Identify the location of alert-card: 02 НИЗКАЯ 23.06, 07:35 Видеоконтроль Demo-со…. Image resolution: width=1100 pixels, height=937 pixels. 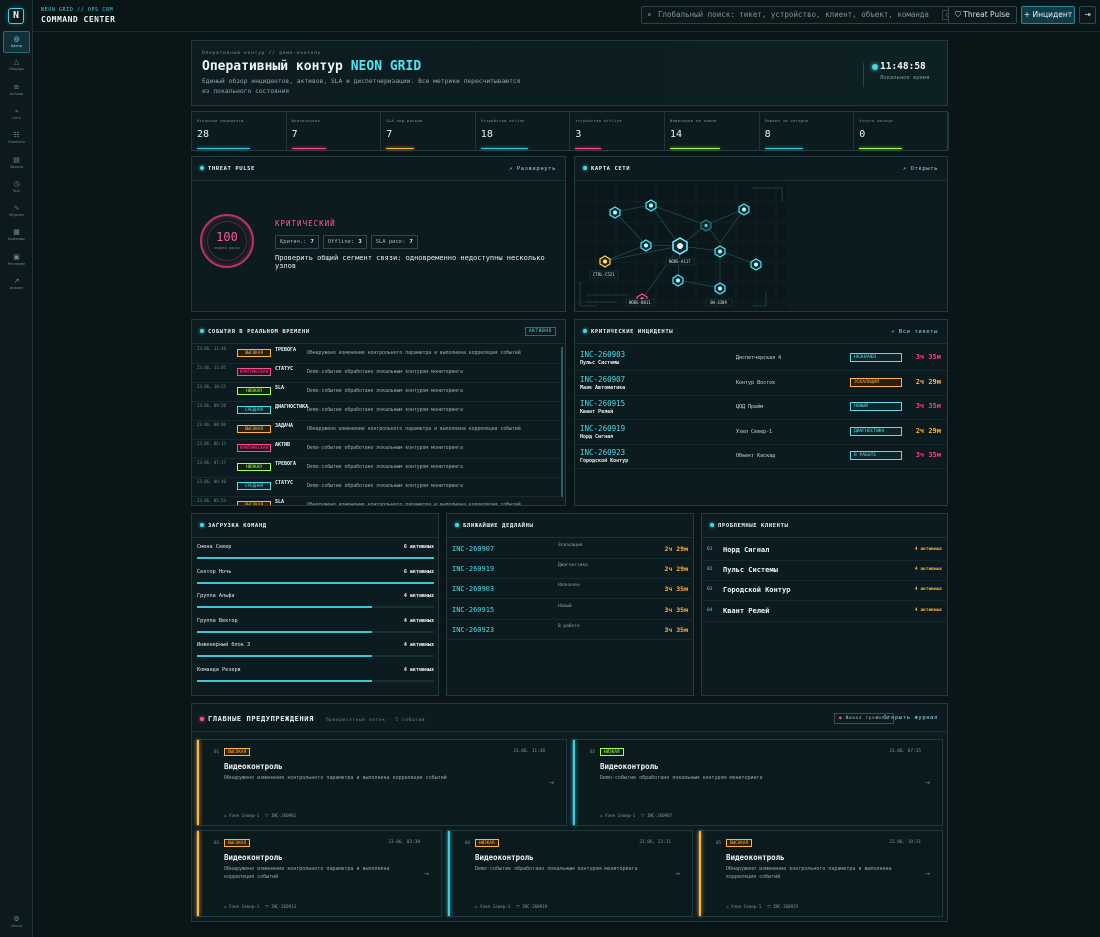
(757, 782).